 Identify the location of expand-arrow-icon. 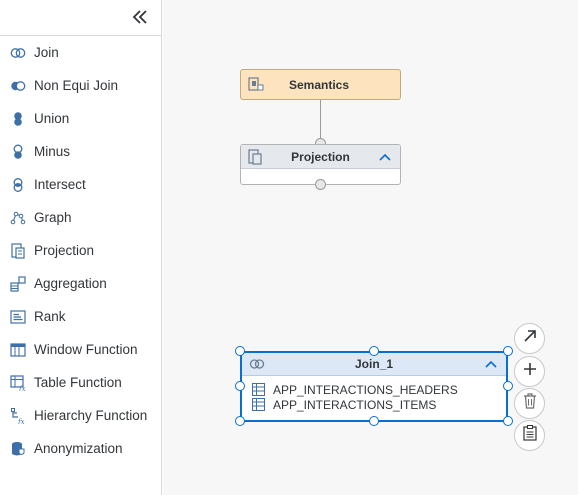
(530, 338).